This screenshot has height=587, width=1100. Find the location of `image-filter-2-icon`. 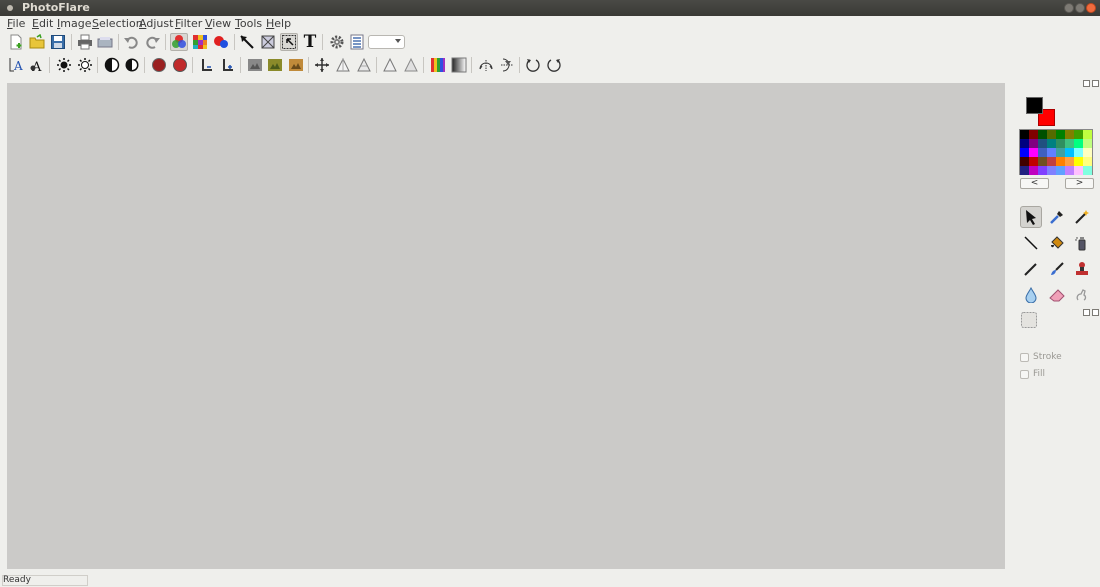

image-filter-2-icon is located at coordinates (275, 65).